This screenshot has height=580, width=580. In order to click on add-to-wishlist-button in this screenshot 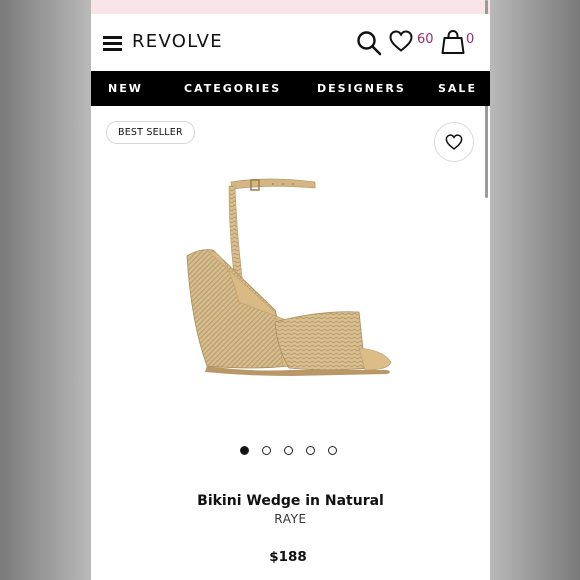, I will do `click(454, 142)`.